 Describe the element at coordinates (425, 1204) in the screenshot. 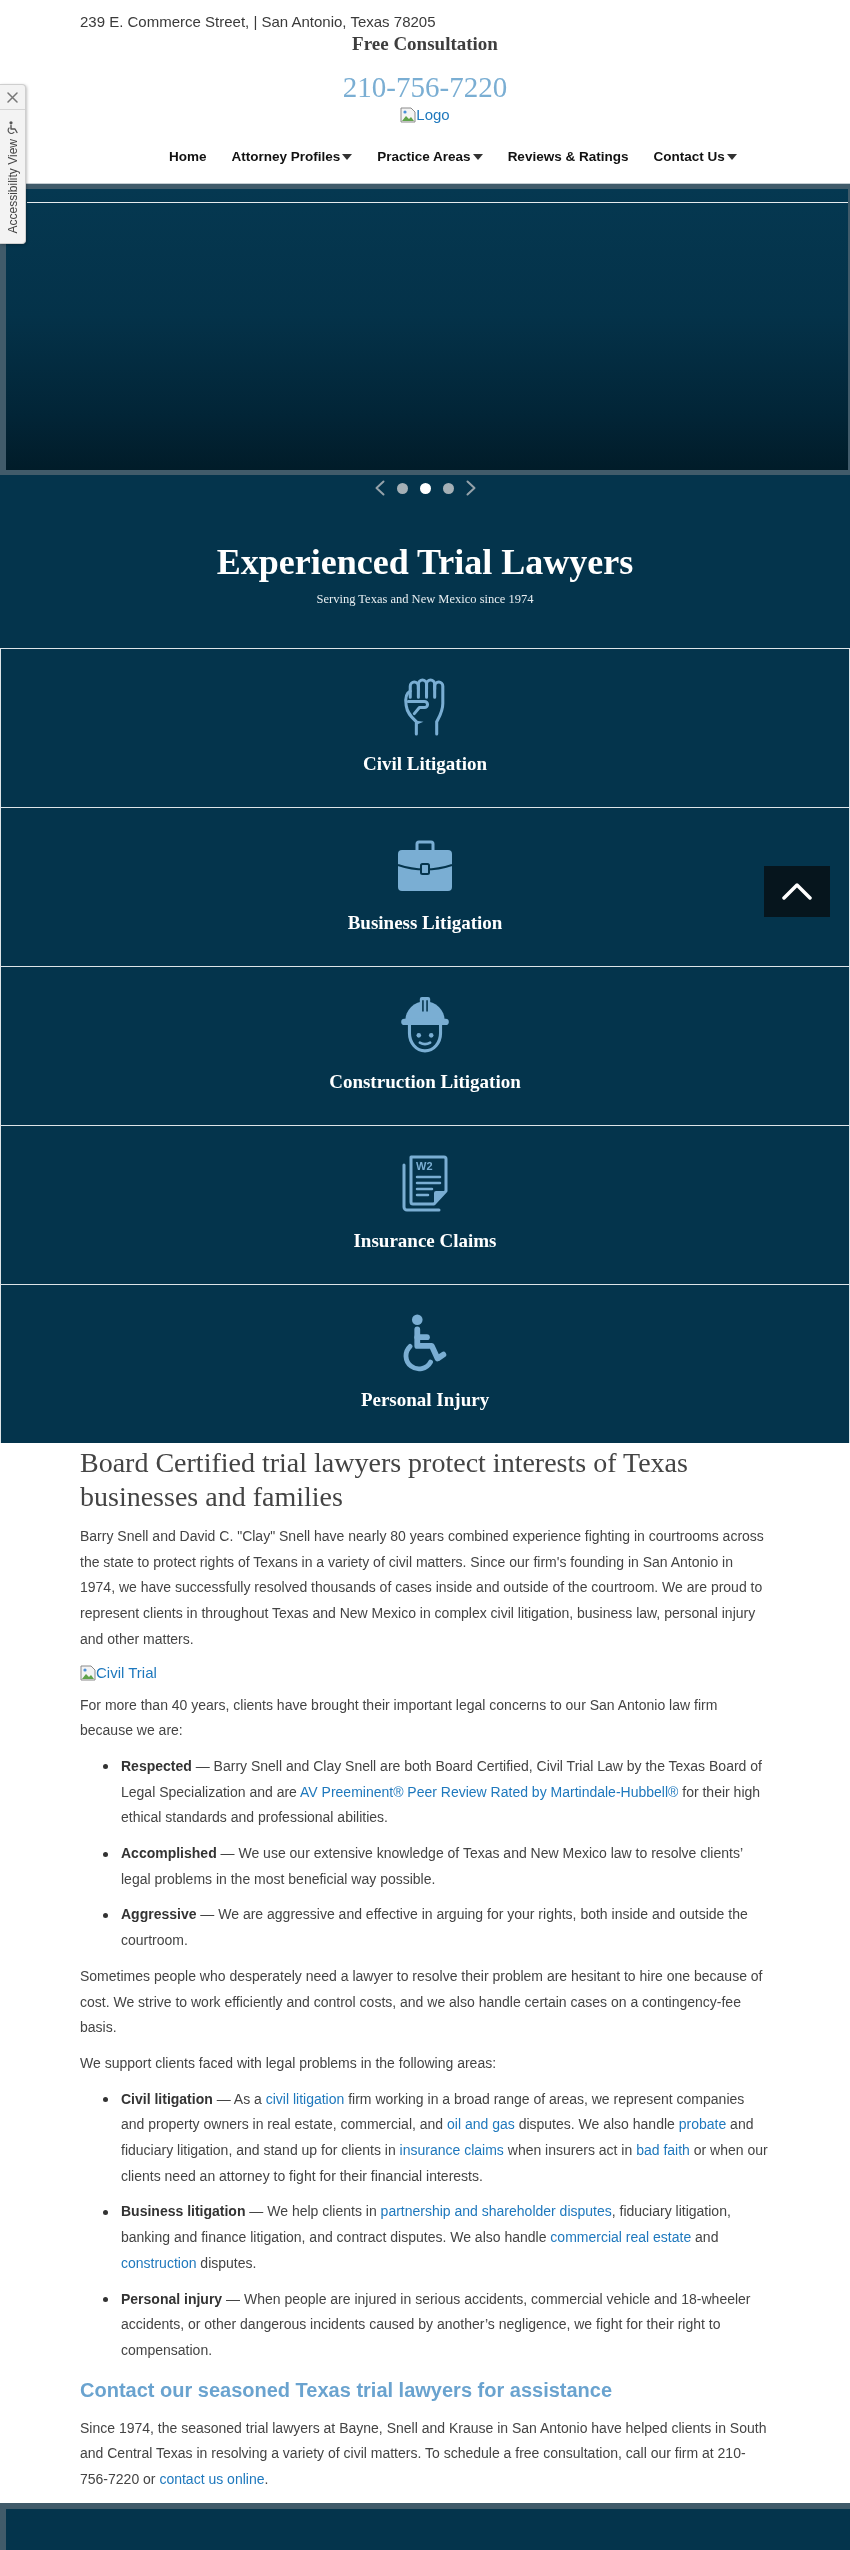

I see `practice-area-link: W2 Insurance Claims` at that location.